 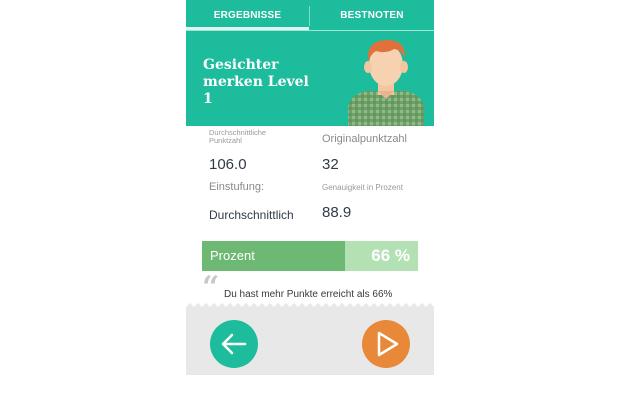 I want to click on zigzag-divider, so click(x=310, y=307).